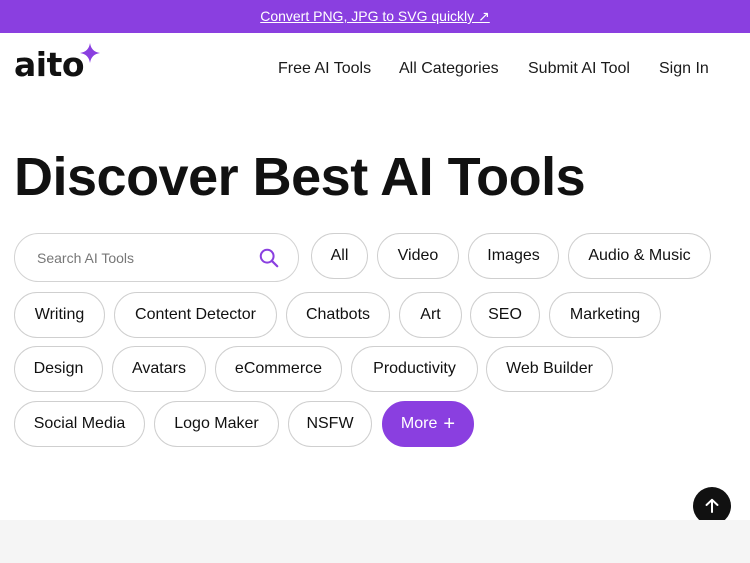 This screenshot has width=750, height=563. What do you see at coordinates (58, 369) in the screenshot?
I see `category-design: Design` at bounding box center [58, 369].